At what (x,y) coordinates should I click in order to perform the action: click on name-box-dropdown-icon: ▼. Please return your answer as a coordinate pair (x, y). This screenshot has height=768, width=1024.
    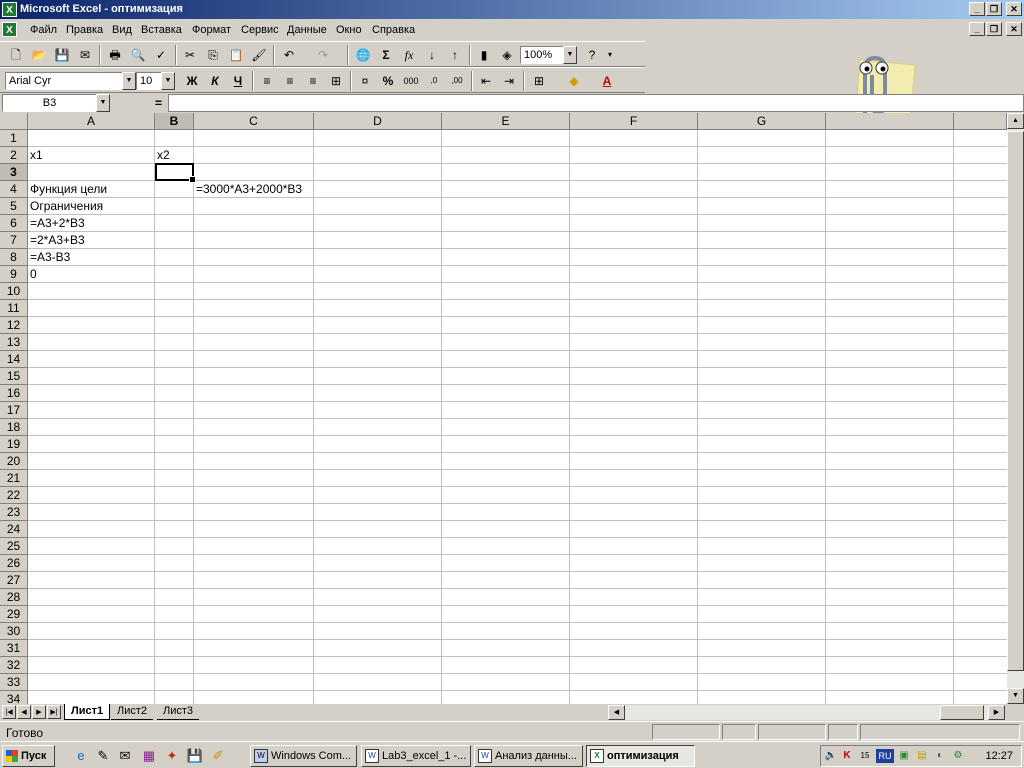
    Looking at the image, I should click on (103, 103).